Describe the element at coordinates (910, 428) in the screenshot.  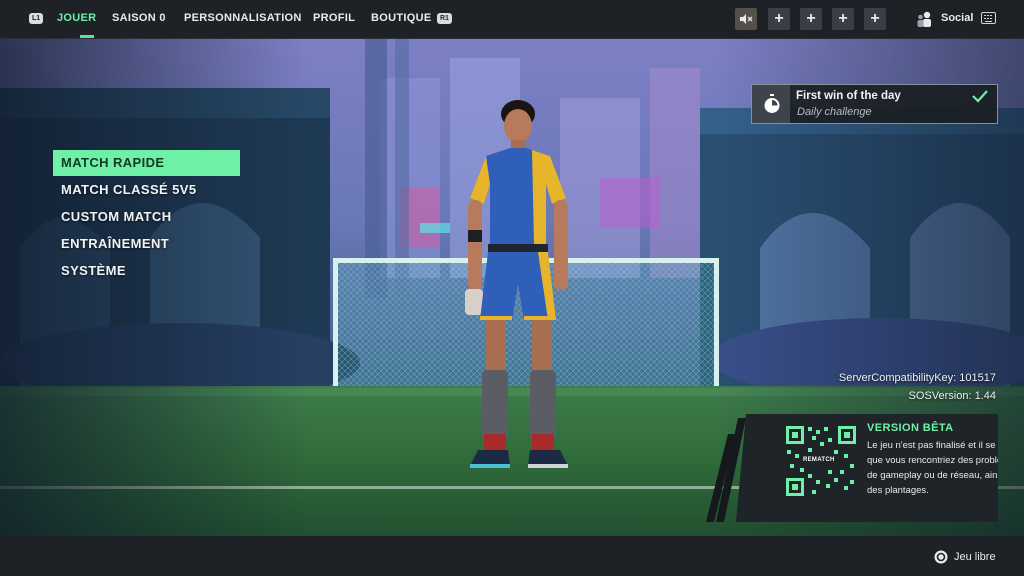
I see `beta-title: VERSION BÊTA` at that location.